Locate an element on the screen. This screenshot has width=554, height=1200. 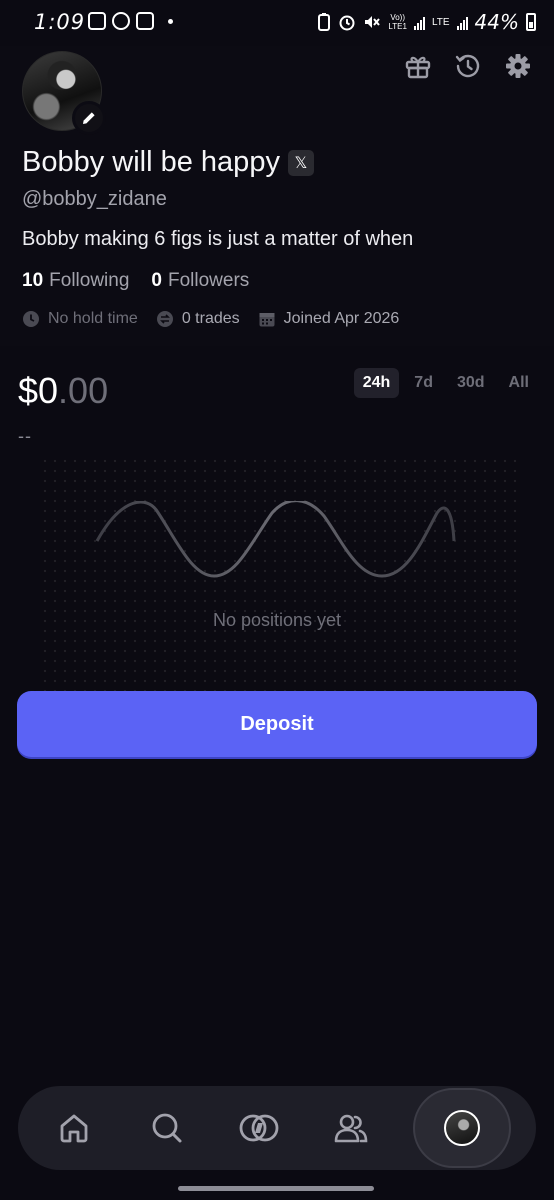
profile-avatar-nav is located at coordinates (461, 1128).